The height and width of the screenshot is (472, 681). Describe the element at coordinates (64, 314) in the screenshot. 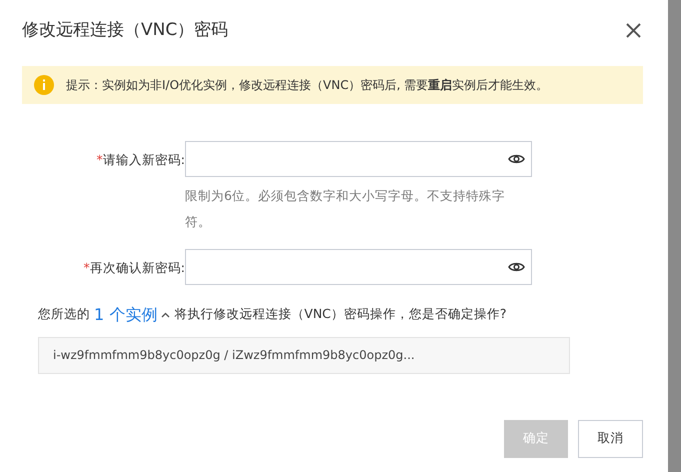

I see `selection-text: 您所选的` at that location.